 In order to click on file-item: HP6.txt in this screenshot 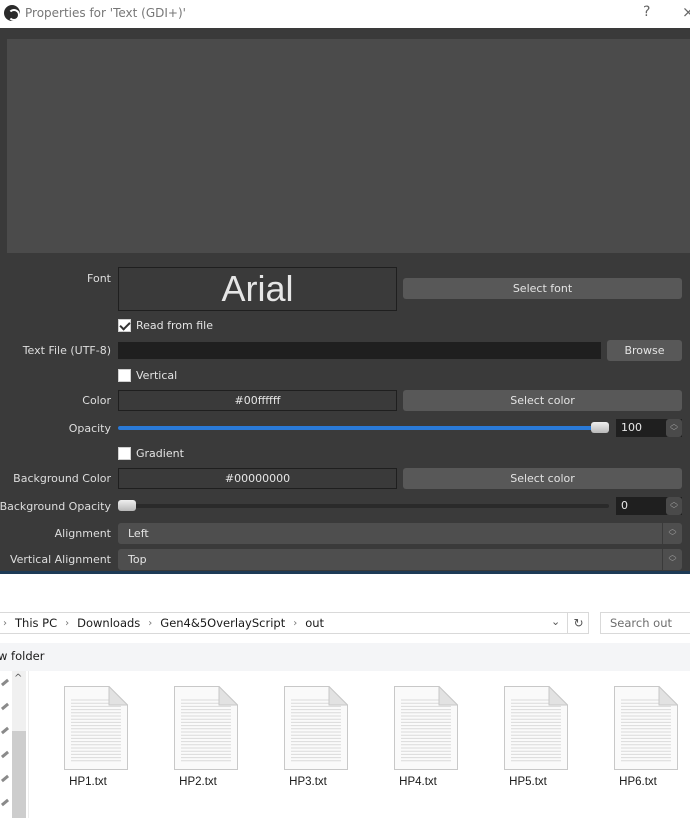, I will do `click(638, 741)`.